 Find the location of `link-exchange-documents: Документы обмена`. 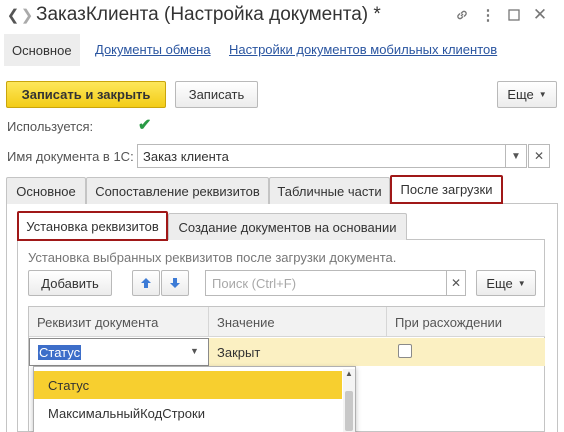

link-exchange-documents: Документы обмена is located at coordinates (153, 49).